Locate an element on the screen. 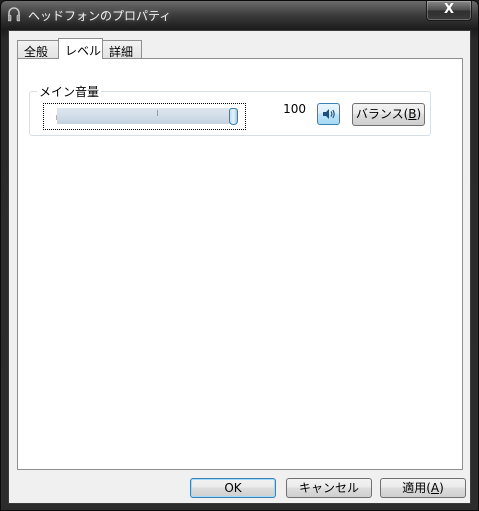  tab-general: 全般 is located at coordinates (38, 49).